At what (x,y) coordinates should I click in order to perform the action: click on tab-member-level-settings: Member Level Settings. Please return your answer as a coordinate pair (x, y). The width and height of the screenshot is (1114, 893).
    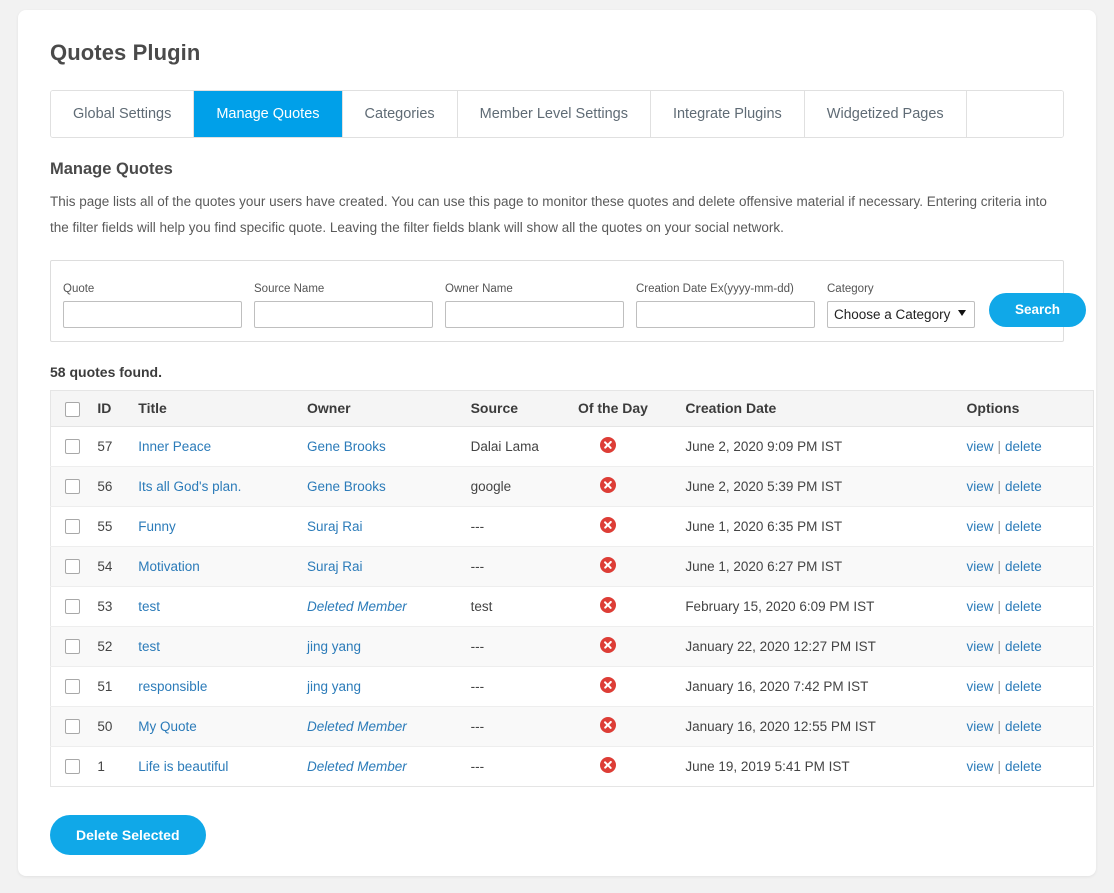
    Looking at the image, I should click on (554, 114).